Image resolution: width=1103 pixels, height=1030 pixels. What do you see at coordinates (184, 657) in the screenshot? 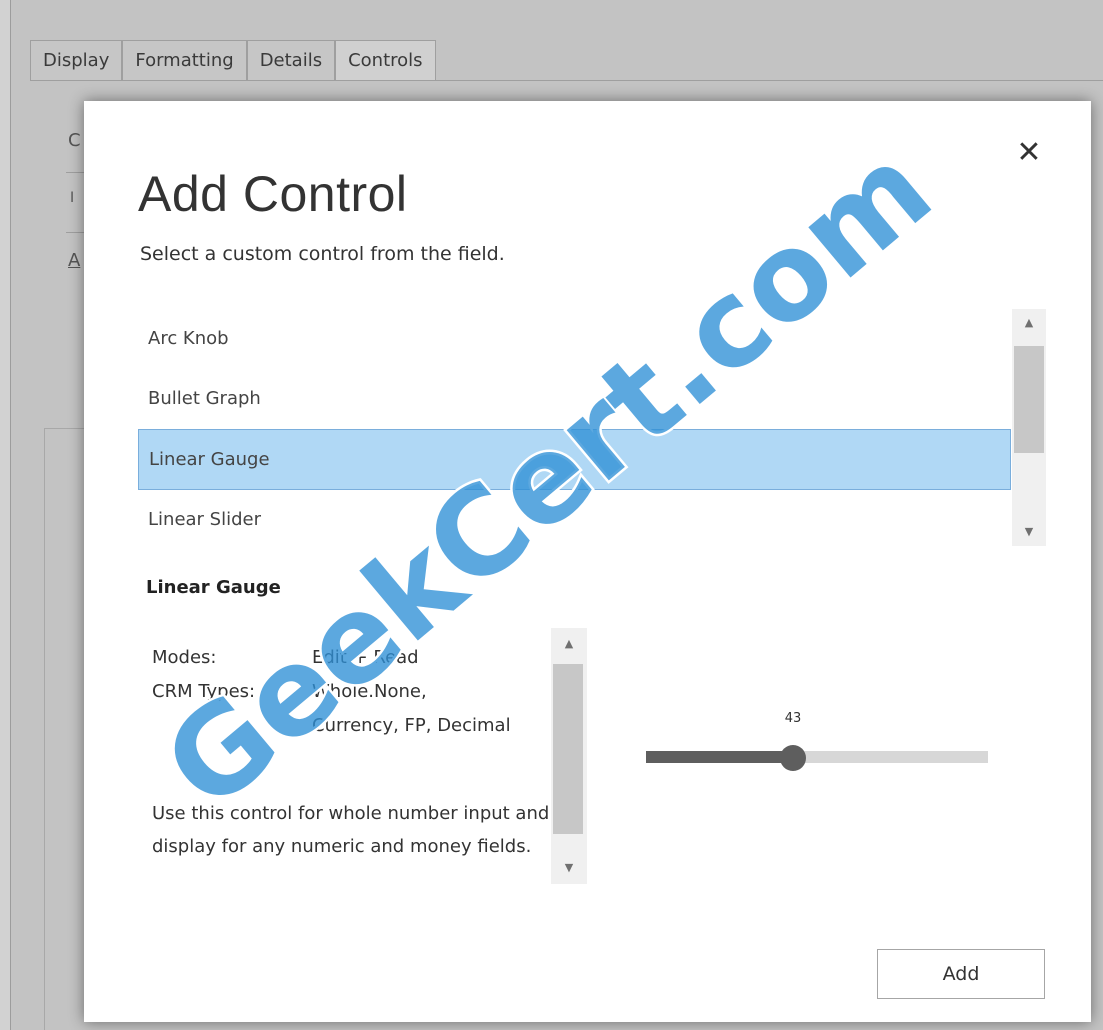
I see `modes-label: Modes:` at bounding box center [184, 657].